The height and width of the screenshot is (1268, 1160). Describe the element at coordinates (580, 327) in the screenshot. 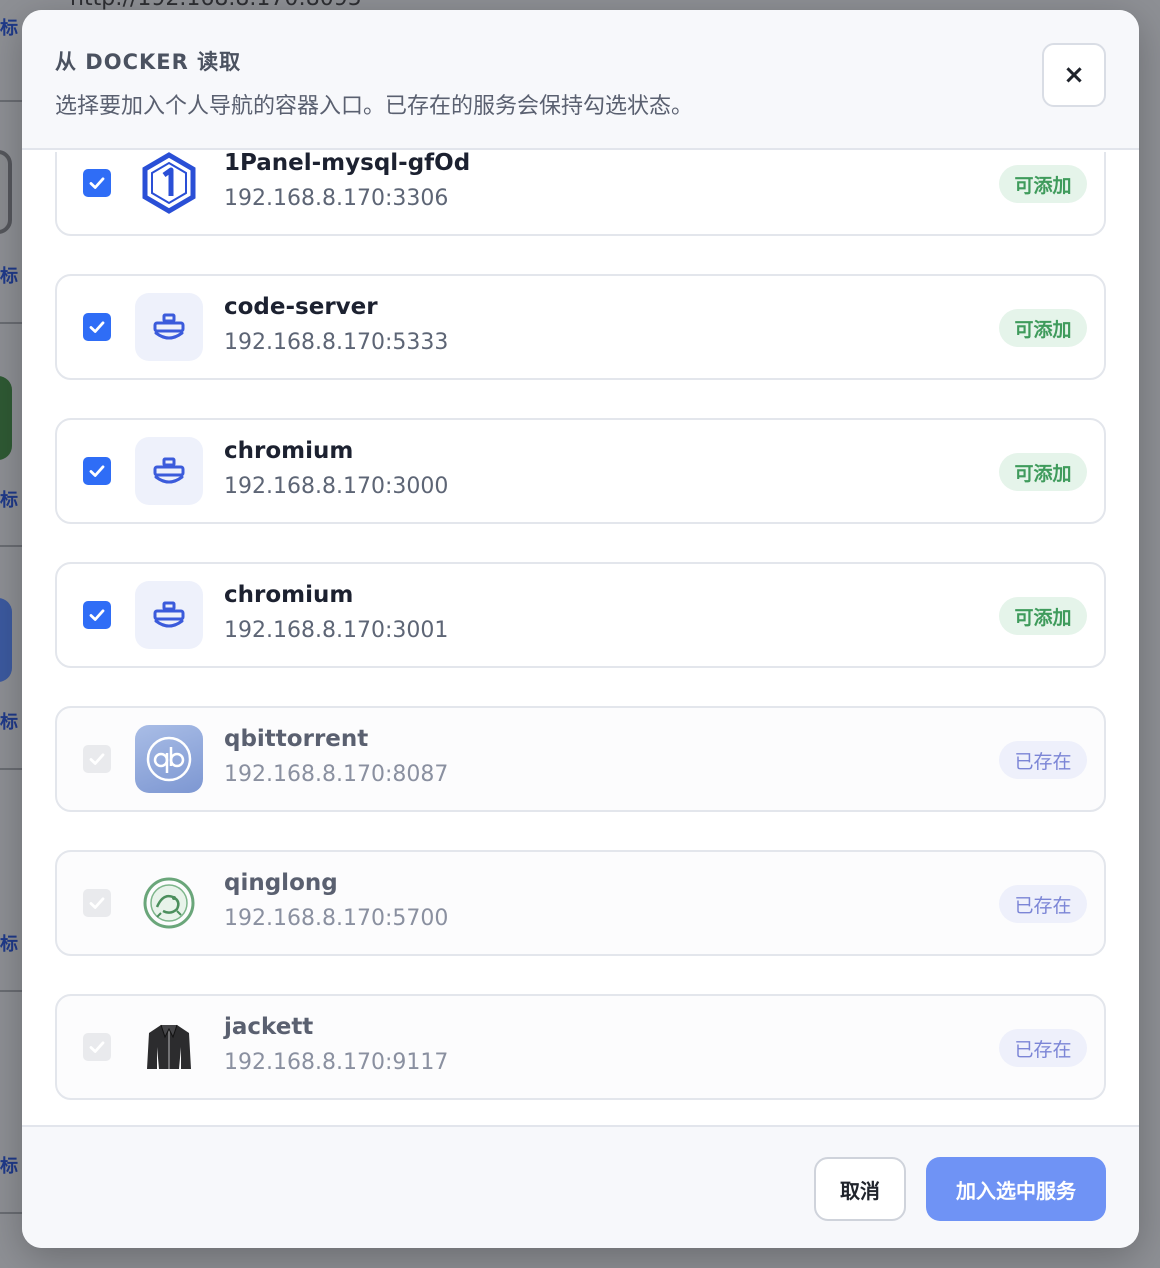

I see `list-item: code-server 192.168.8.170:5333 可添加` at that location.